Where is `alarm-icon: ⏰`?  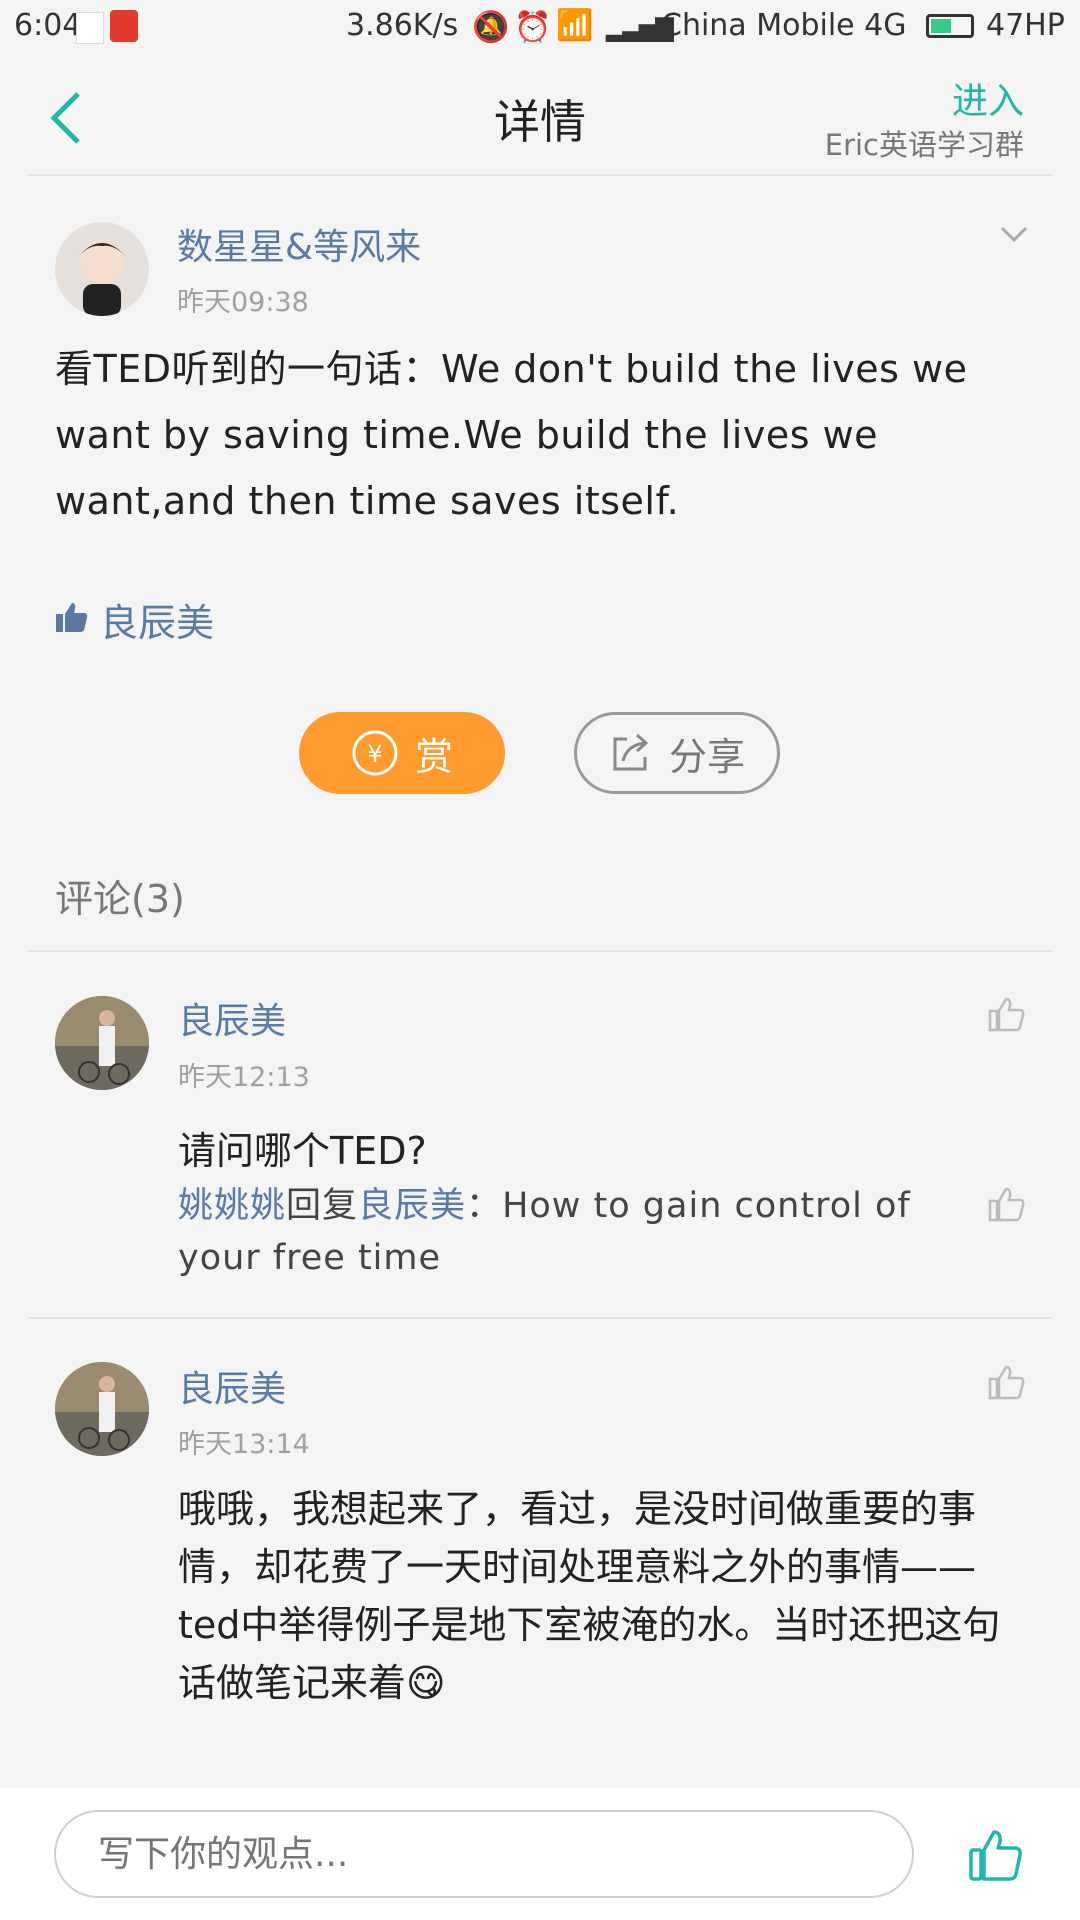 alarm-icon: ⏰ is located at coordinates (533, 27).